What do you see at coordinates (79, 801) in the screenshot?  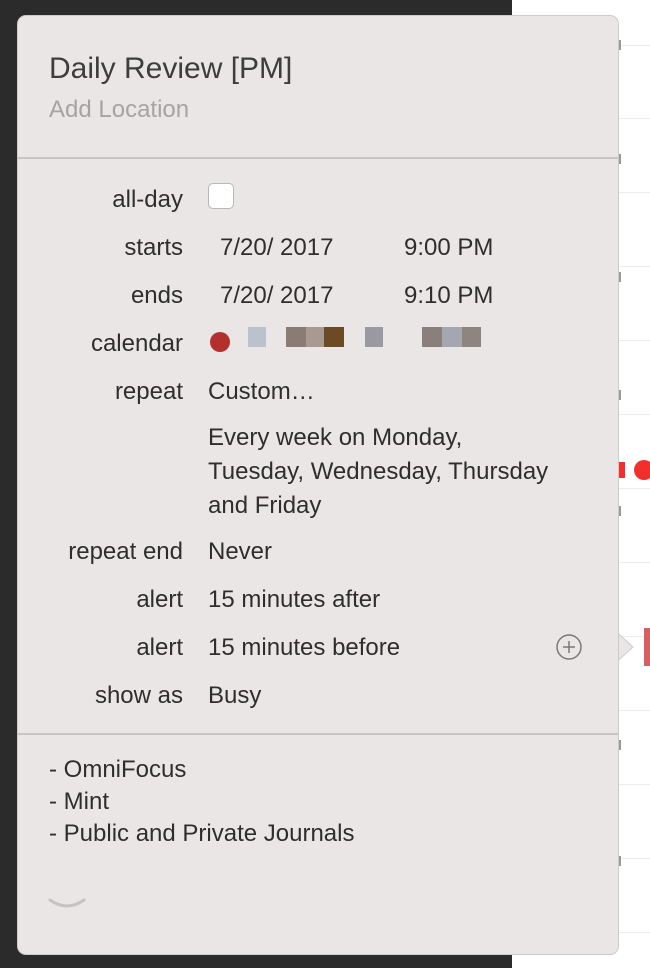 I see `note-line: - Mint` at bounding box center [79, 801].